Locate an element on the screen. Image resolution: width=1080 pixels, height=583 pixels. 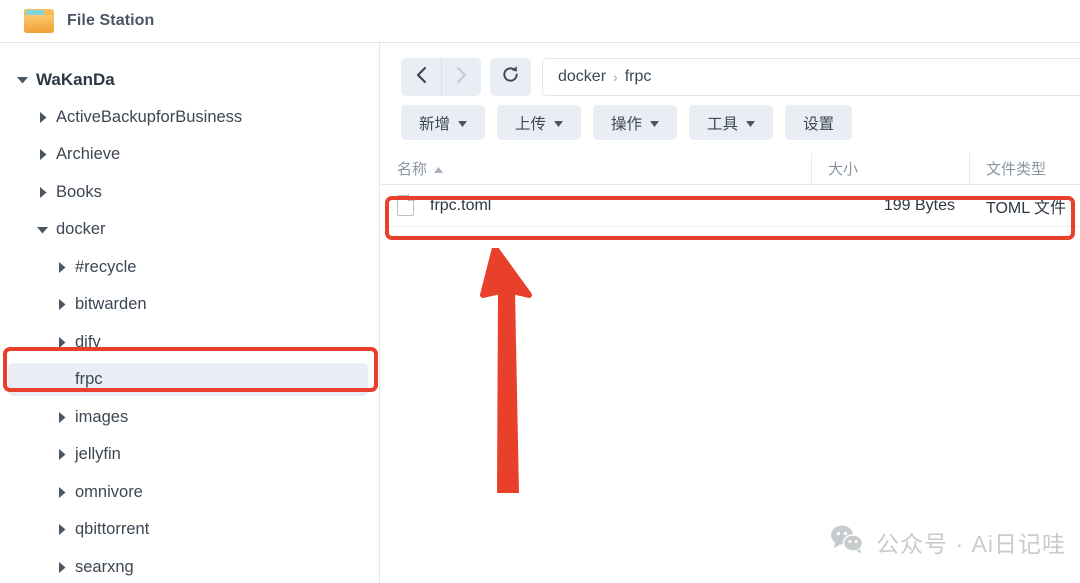
sidebar-item-label: WaKanDa is located at coordinates (75, 79).